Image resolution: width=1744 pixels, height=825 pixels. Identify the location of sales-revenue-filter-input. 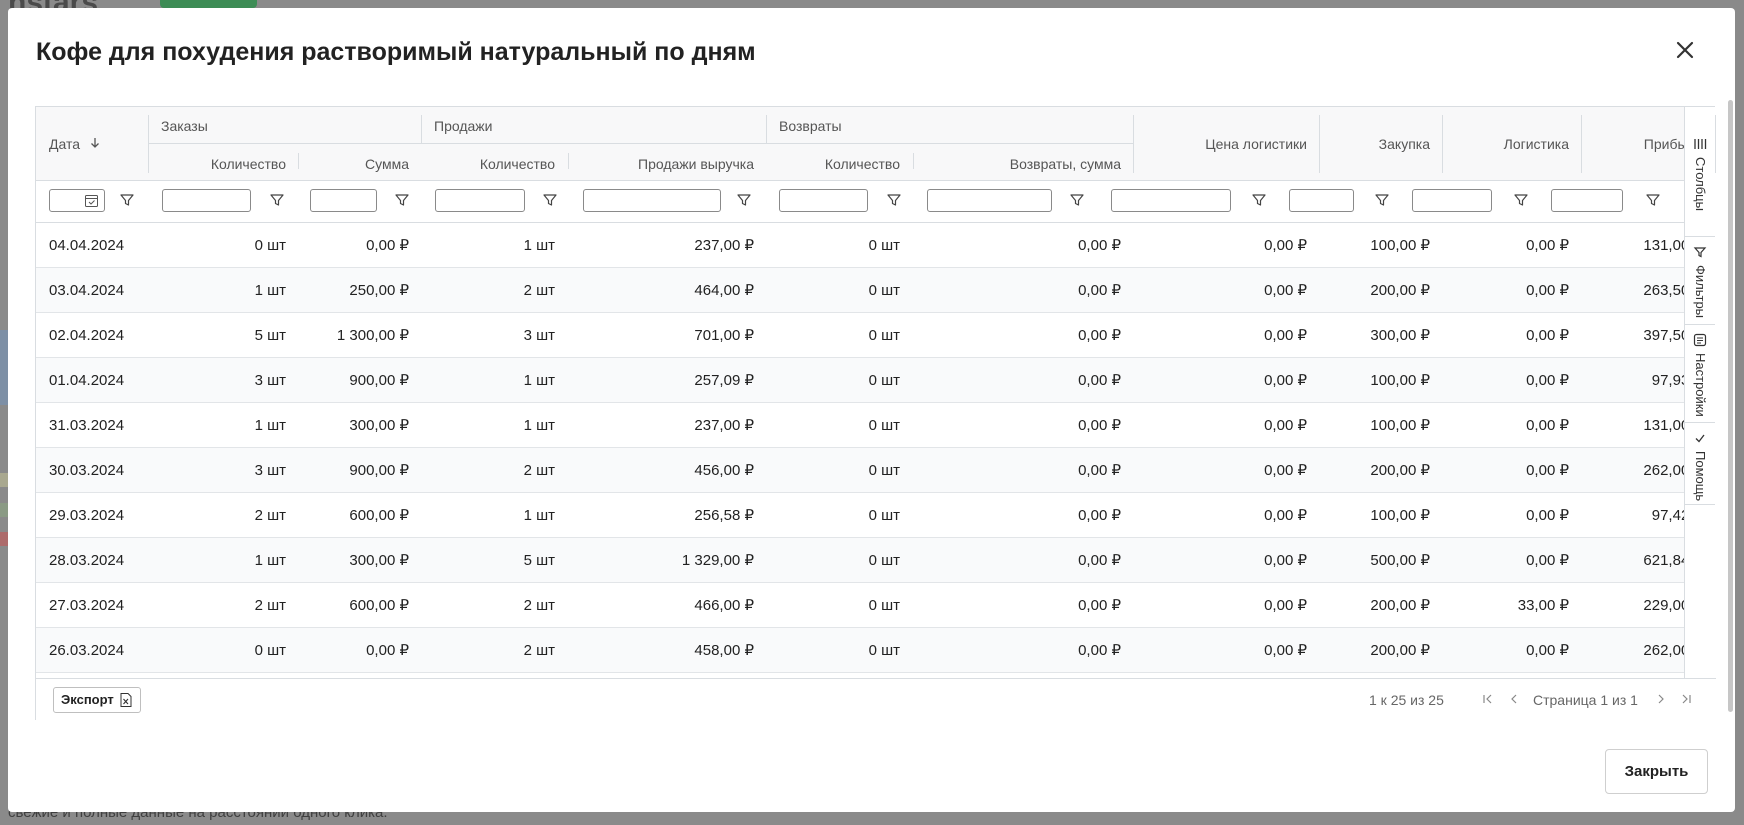
(652, 200).